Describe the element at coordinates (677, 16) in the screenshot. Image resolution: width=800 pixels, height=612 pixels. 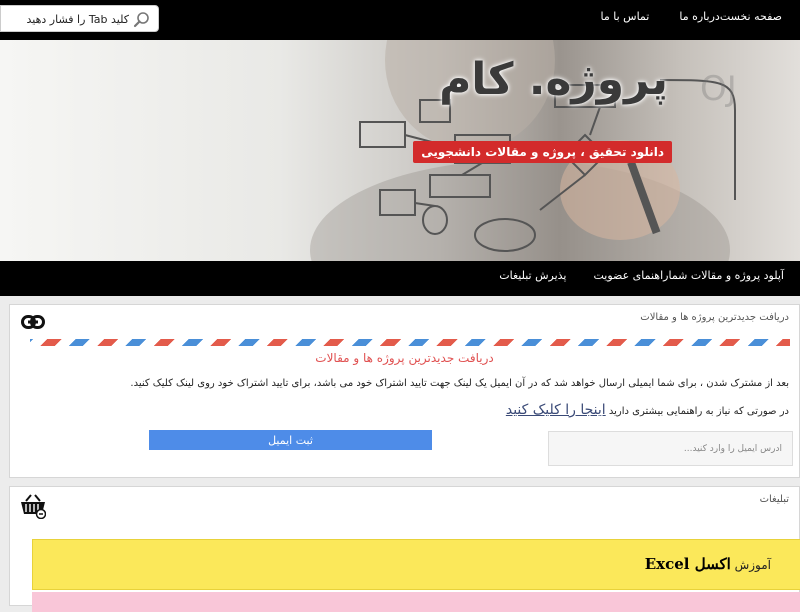
I see `top-navigation: صفحه نخست درباره ما تماس با ما` at that location.